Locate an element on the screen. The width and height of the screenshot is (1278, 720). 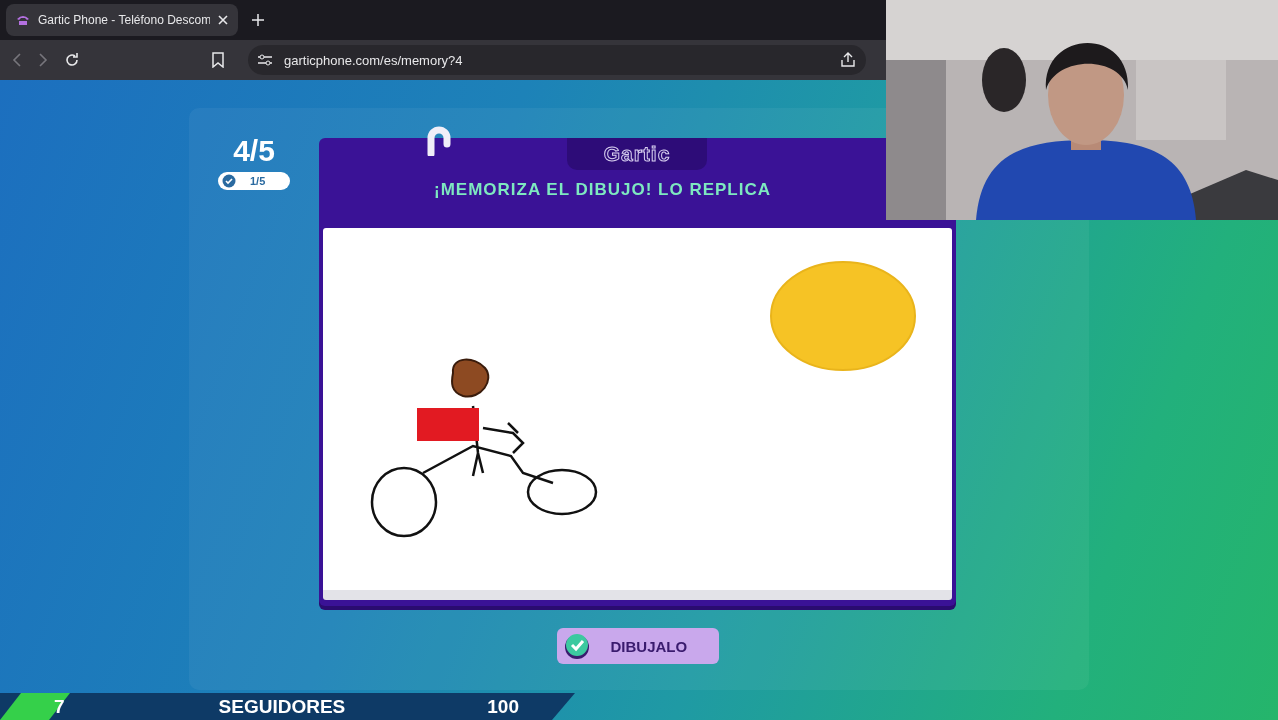
bookmark-icon is located at coordinates (218, 60).